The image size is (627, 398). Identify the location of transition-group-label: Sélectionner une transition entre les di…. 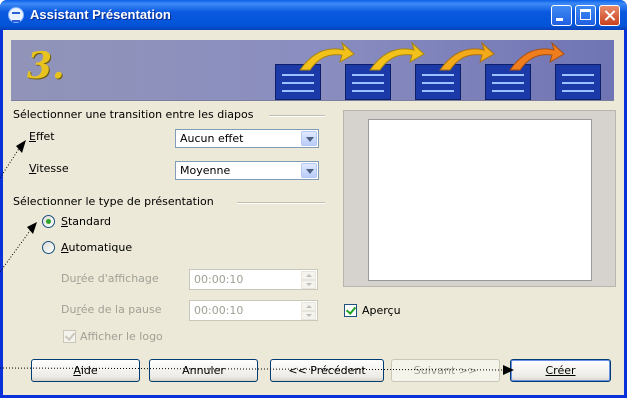
(133, 114).